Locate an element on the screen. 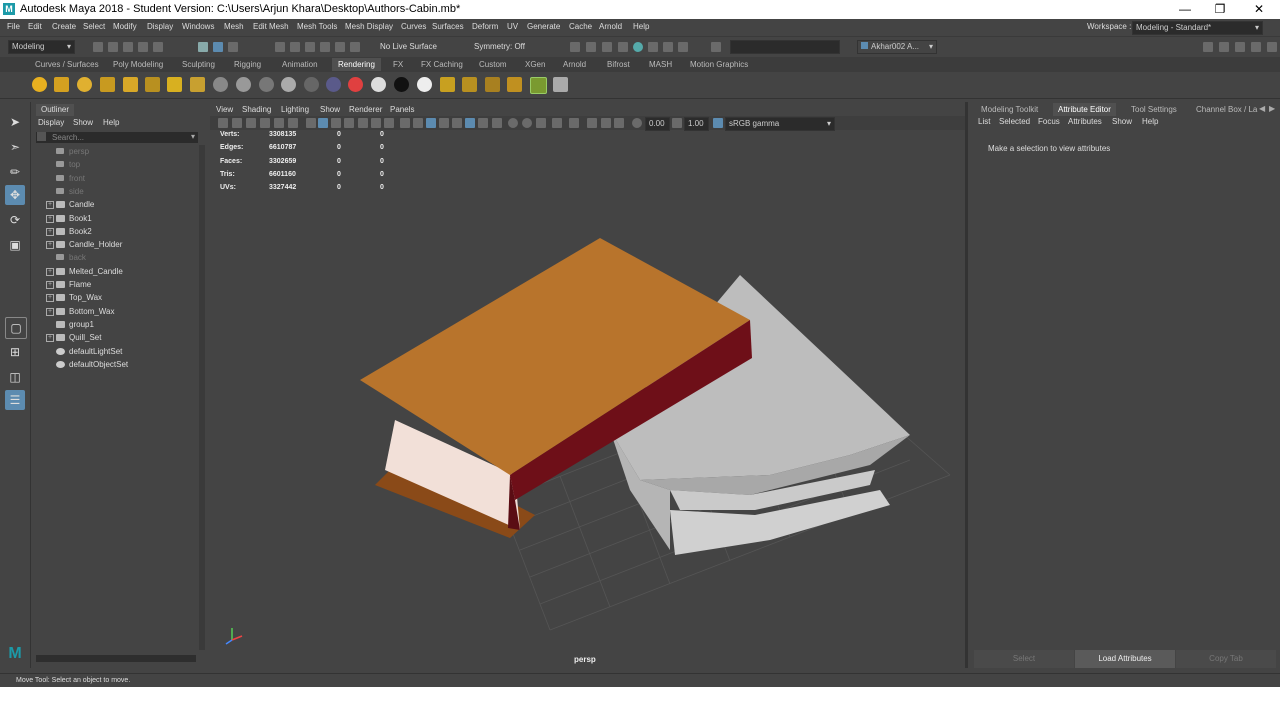 The width and height of the screenshot is (1280, 720). menu-create: Create is located at coordinates (64, 26).